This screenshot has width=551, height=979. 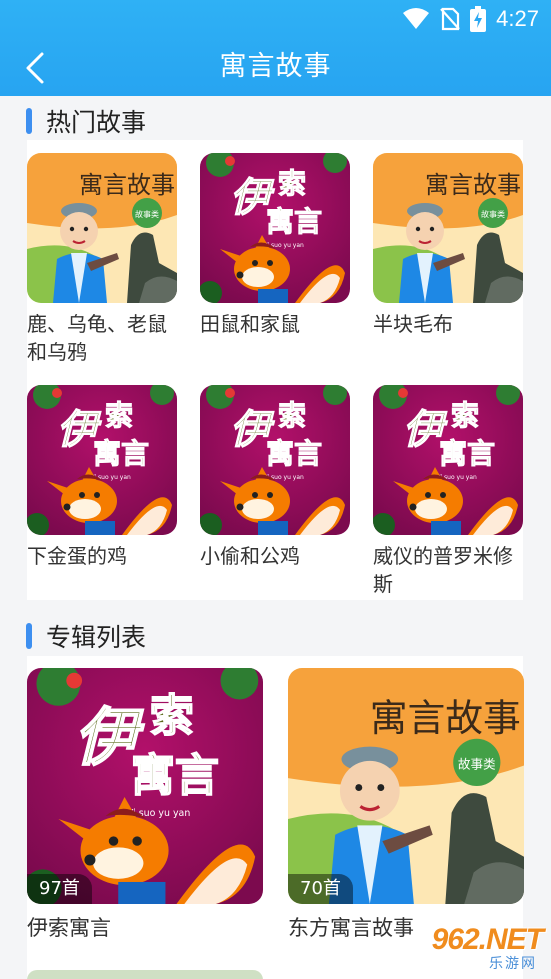 I want to click on album-cover-thumbnail: 寓言故事 故事类 70首, so click(x=406, y=786).